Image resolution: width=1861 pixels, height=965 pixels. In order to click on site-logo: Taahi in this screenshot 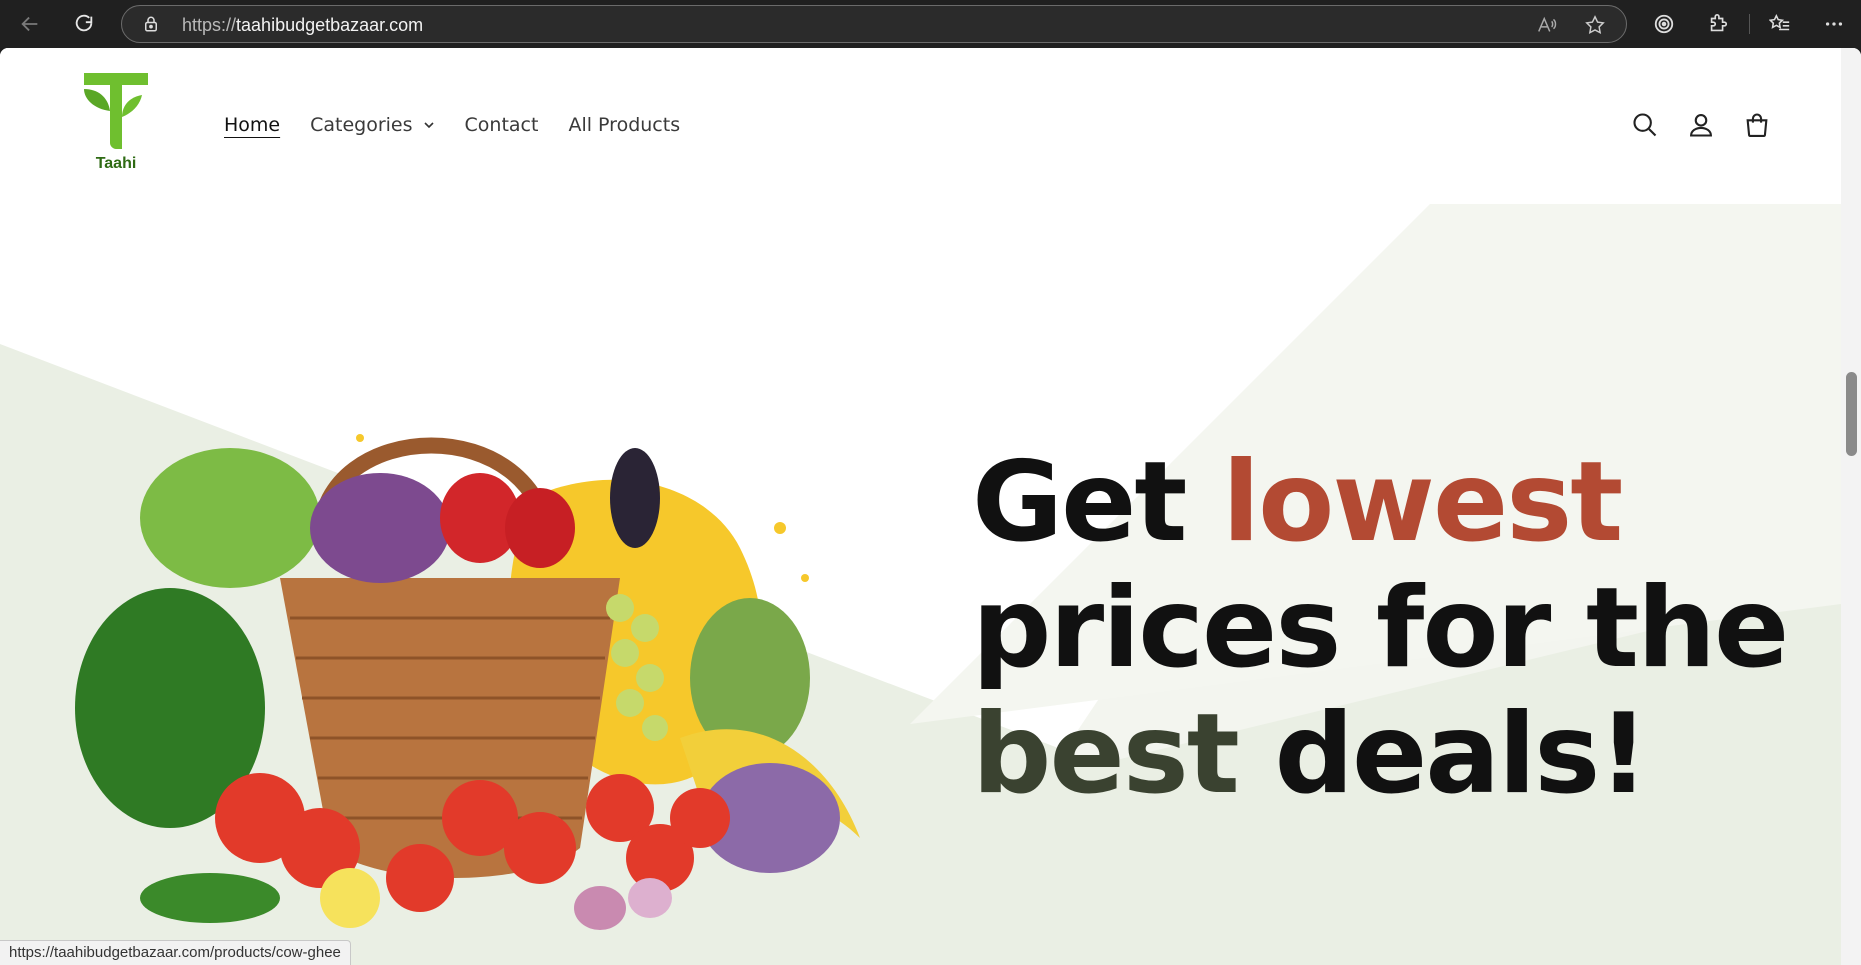, I will do `click(116, 126)`.